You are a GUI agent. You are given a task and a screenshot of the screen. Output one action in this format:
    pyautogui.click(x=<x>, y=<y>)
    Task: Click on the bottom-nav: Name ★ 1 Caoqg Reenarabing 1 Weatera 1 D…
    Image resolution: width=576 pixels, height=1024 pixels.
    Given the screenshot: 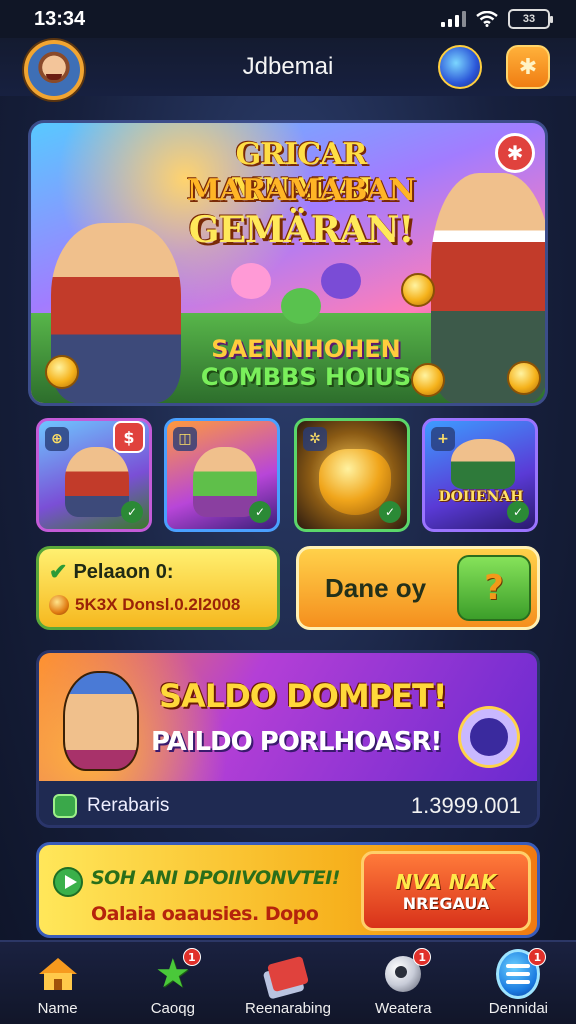 What is the action you would take?
    pyautogui.click(x=288, y=982)
    